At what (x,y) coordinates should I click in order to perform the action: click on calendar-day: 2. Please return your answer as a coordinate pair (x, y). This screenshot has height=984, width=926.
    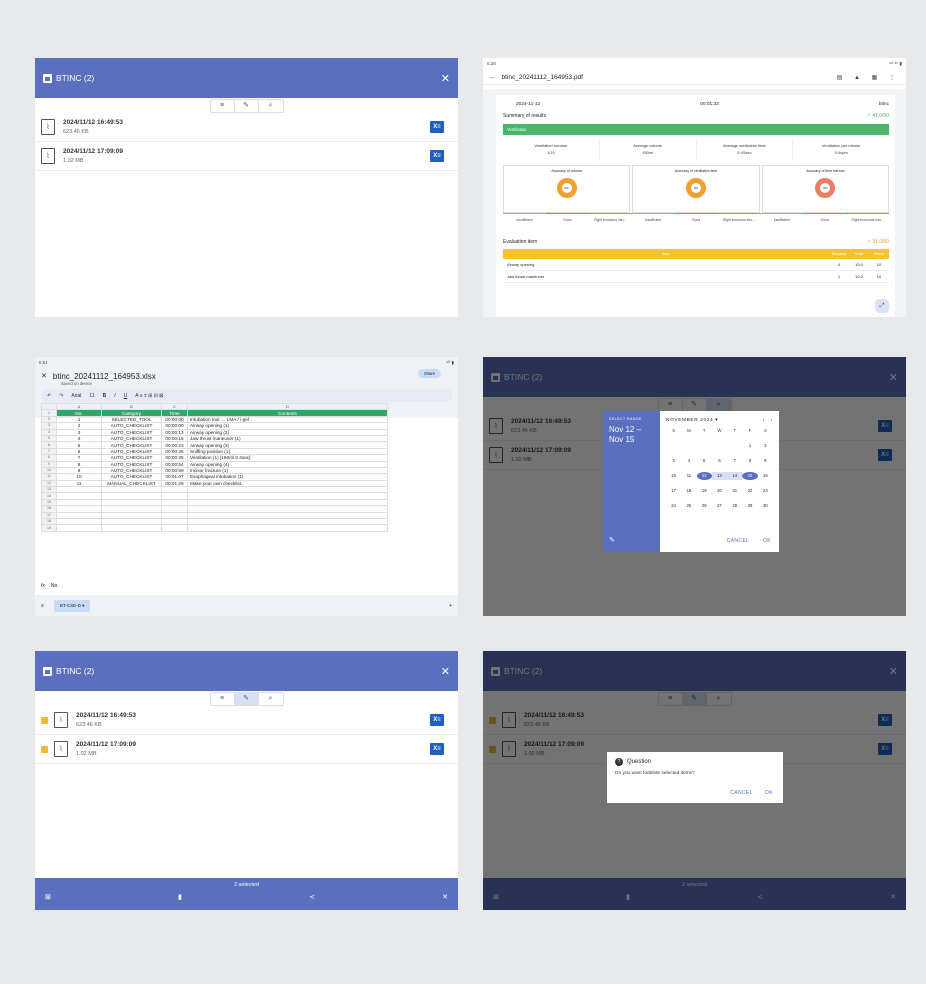
    Looking at the image, I should click on (765, 446).